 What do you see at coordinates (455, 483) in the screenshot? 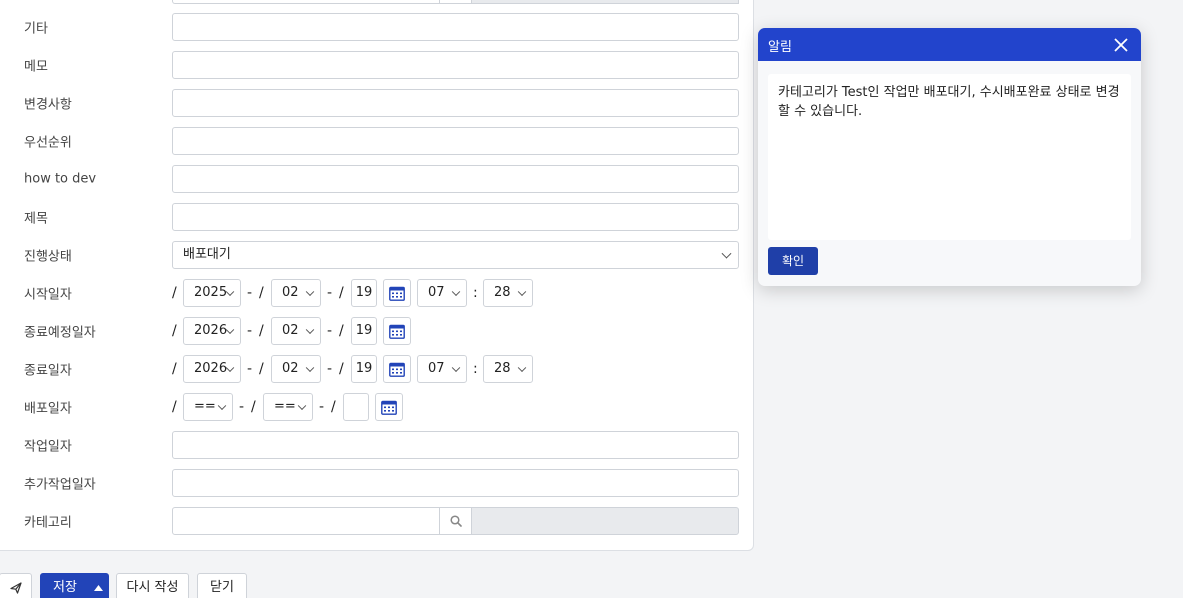
I see `extra-work-date-input` at bounding box center [455, 483].